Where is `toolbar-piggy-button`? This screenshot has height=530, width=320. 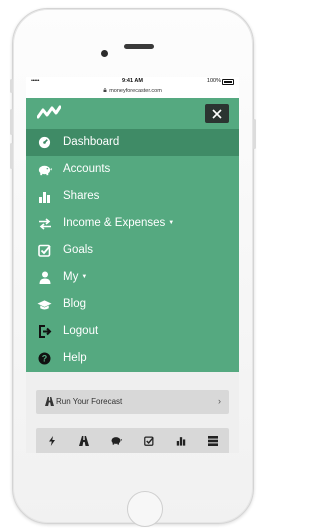
toolbar-piggy-button is located at coordinates (116, 440).